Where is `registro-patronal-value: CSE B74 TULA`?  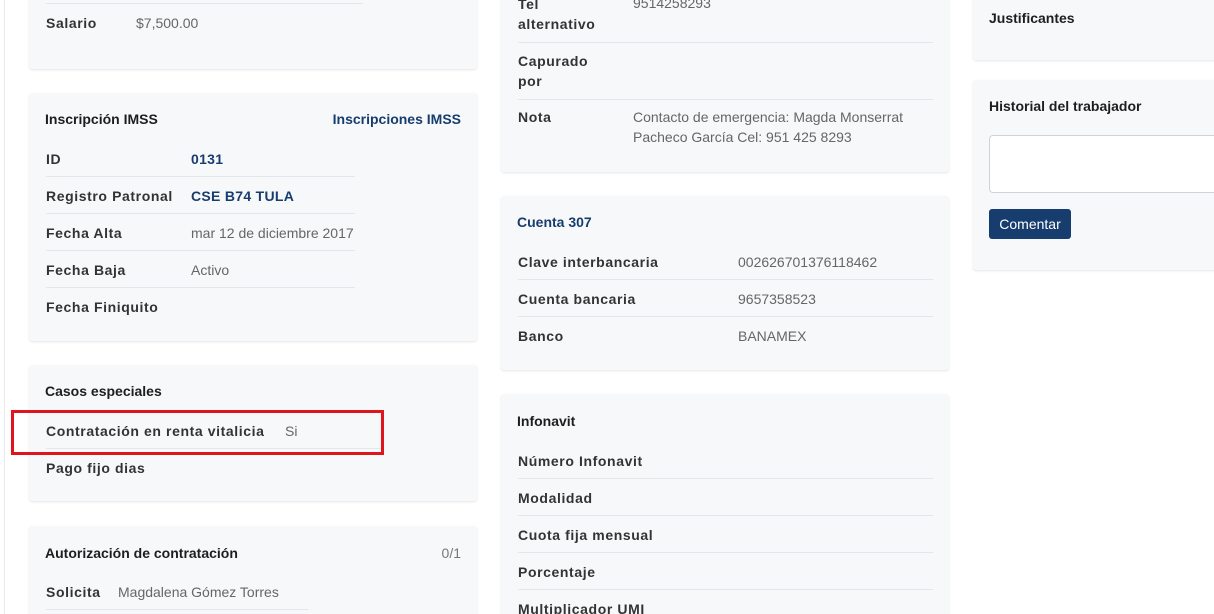
registro-patronal-value: CSE B74 TULA is located at coordinates (242, 196).